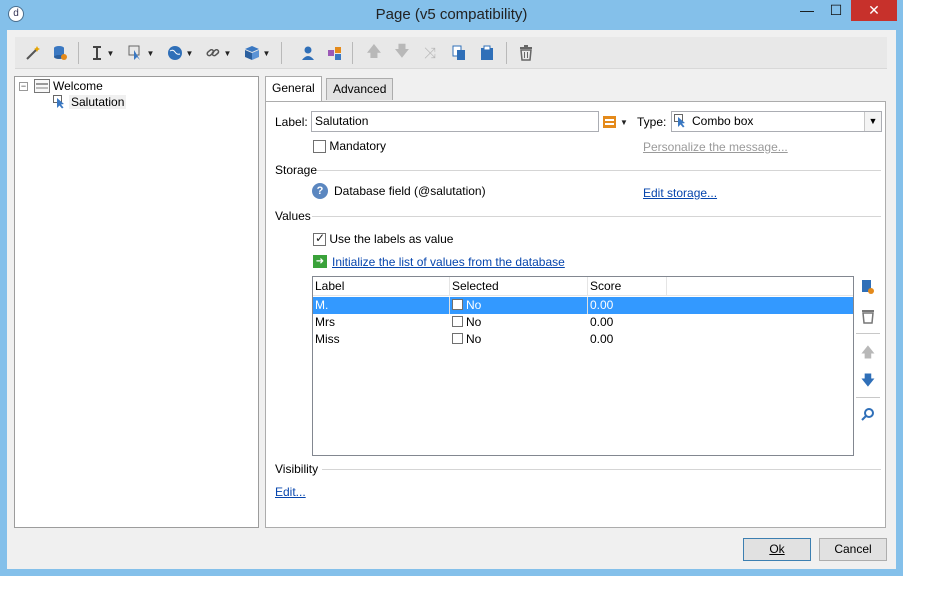 The image size is (934, 597). What do you see at coordinates (141, 53) in the screenshot?
I see `input-control-icon: ▼` at bounding box center [141, 53].